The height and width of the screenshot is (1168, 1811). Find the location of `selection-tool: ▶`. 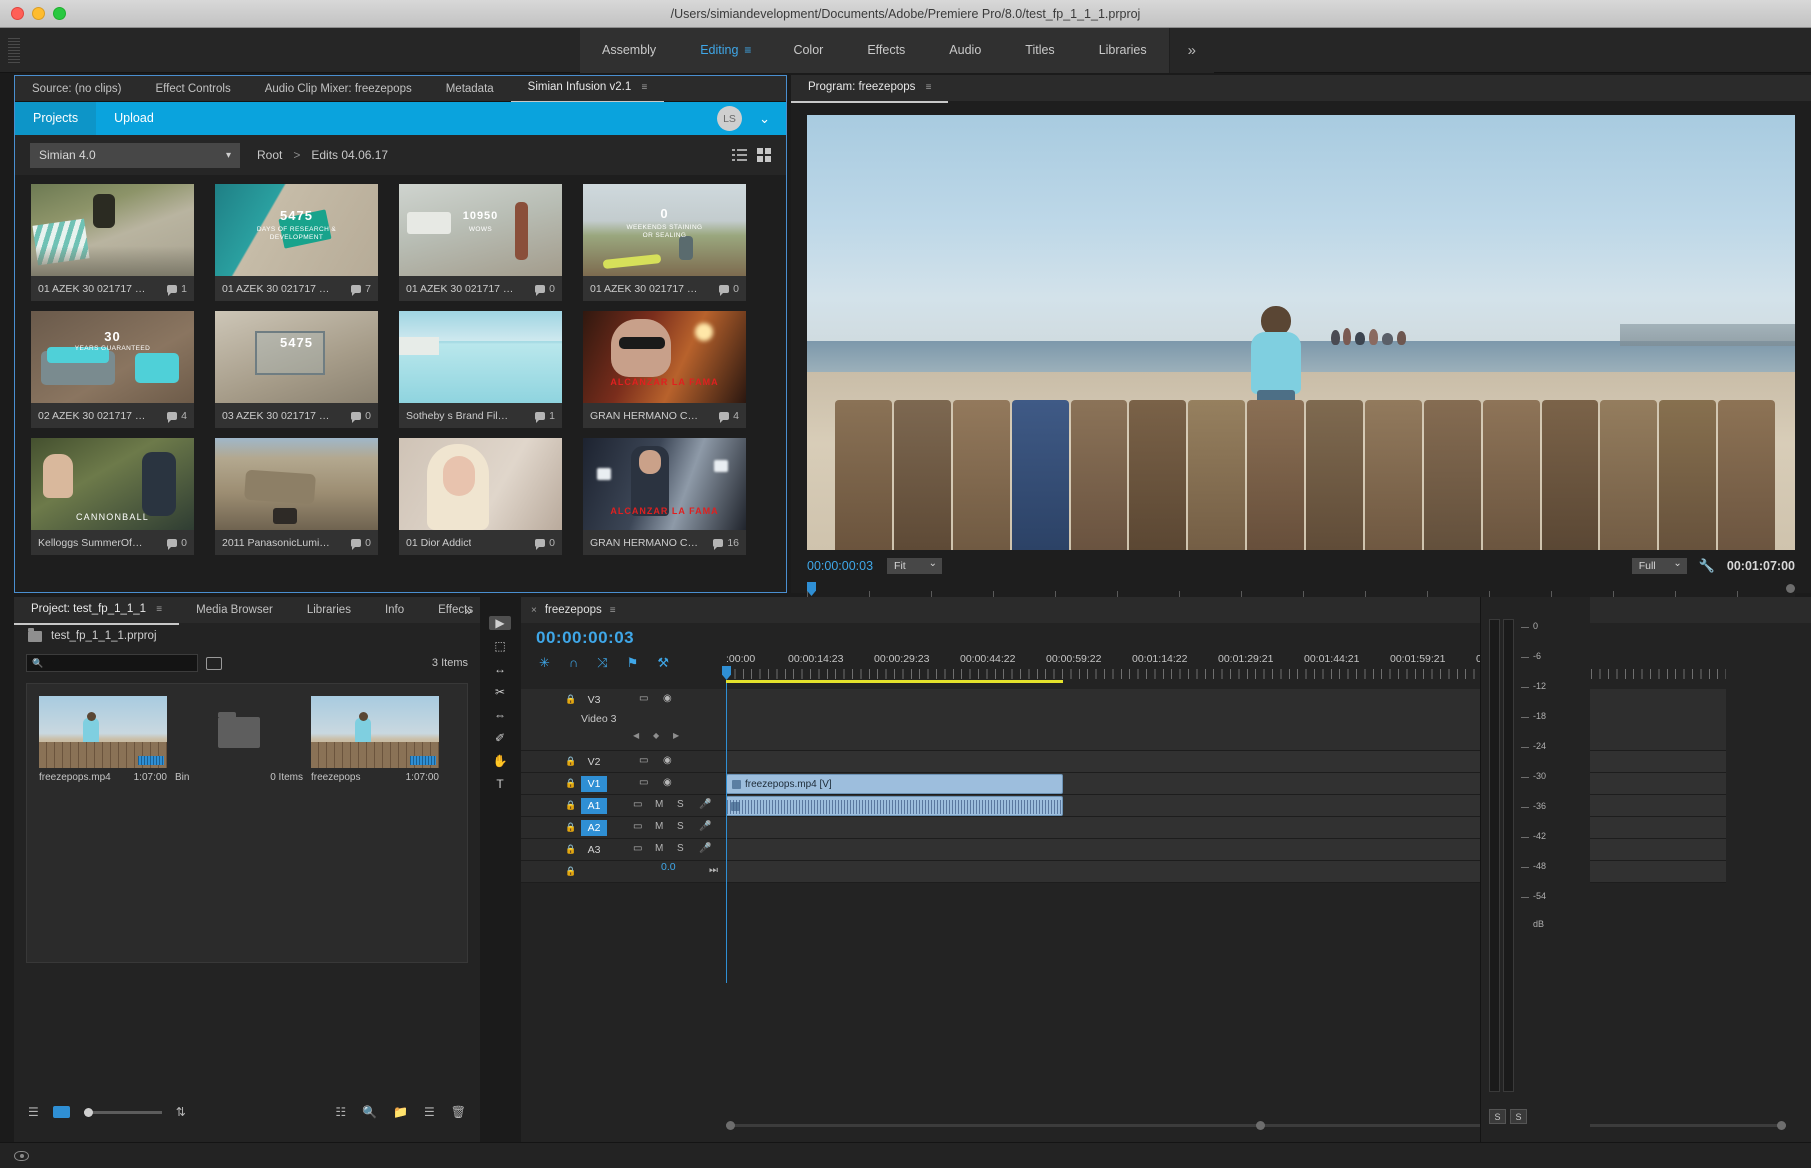

selection-tool: ▶ is located at coordinates (500, 623).